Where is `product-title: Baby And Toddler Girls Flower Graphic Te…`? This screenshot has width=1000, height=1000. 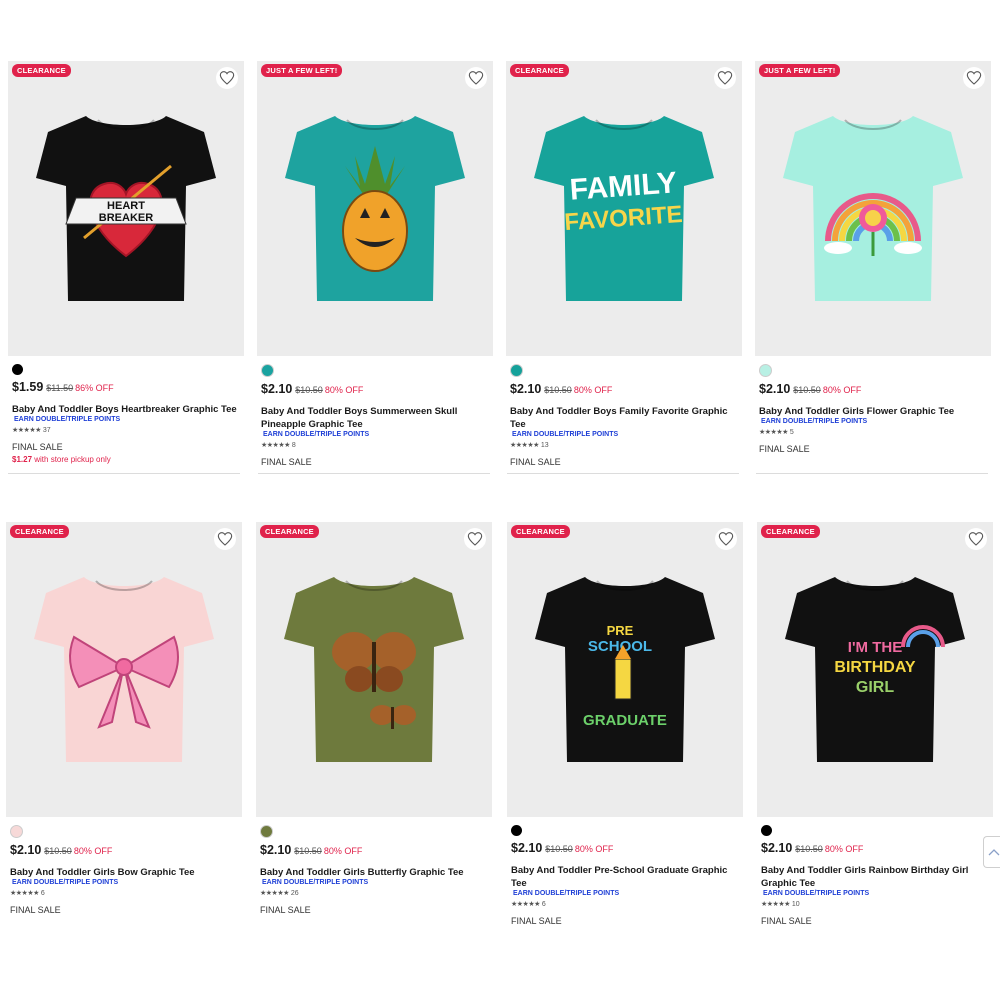
product-title: Baby And Toddler Girls Flower Graphic Te… is located at coordinates (871, 411).